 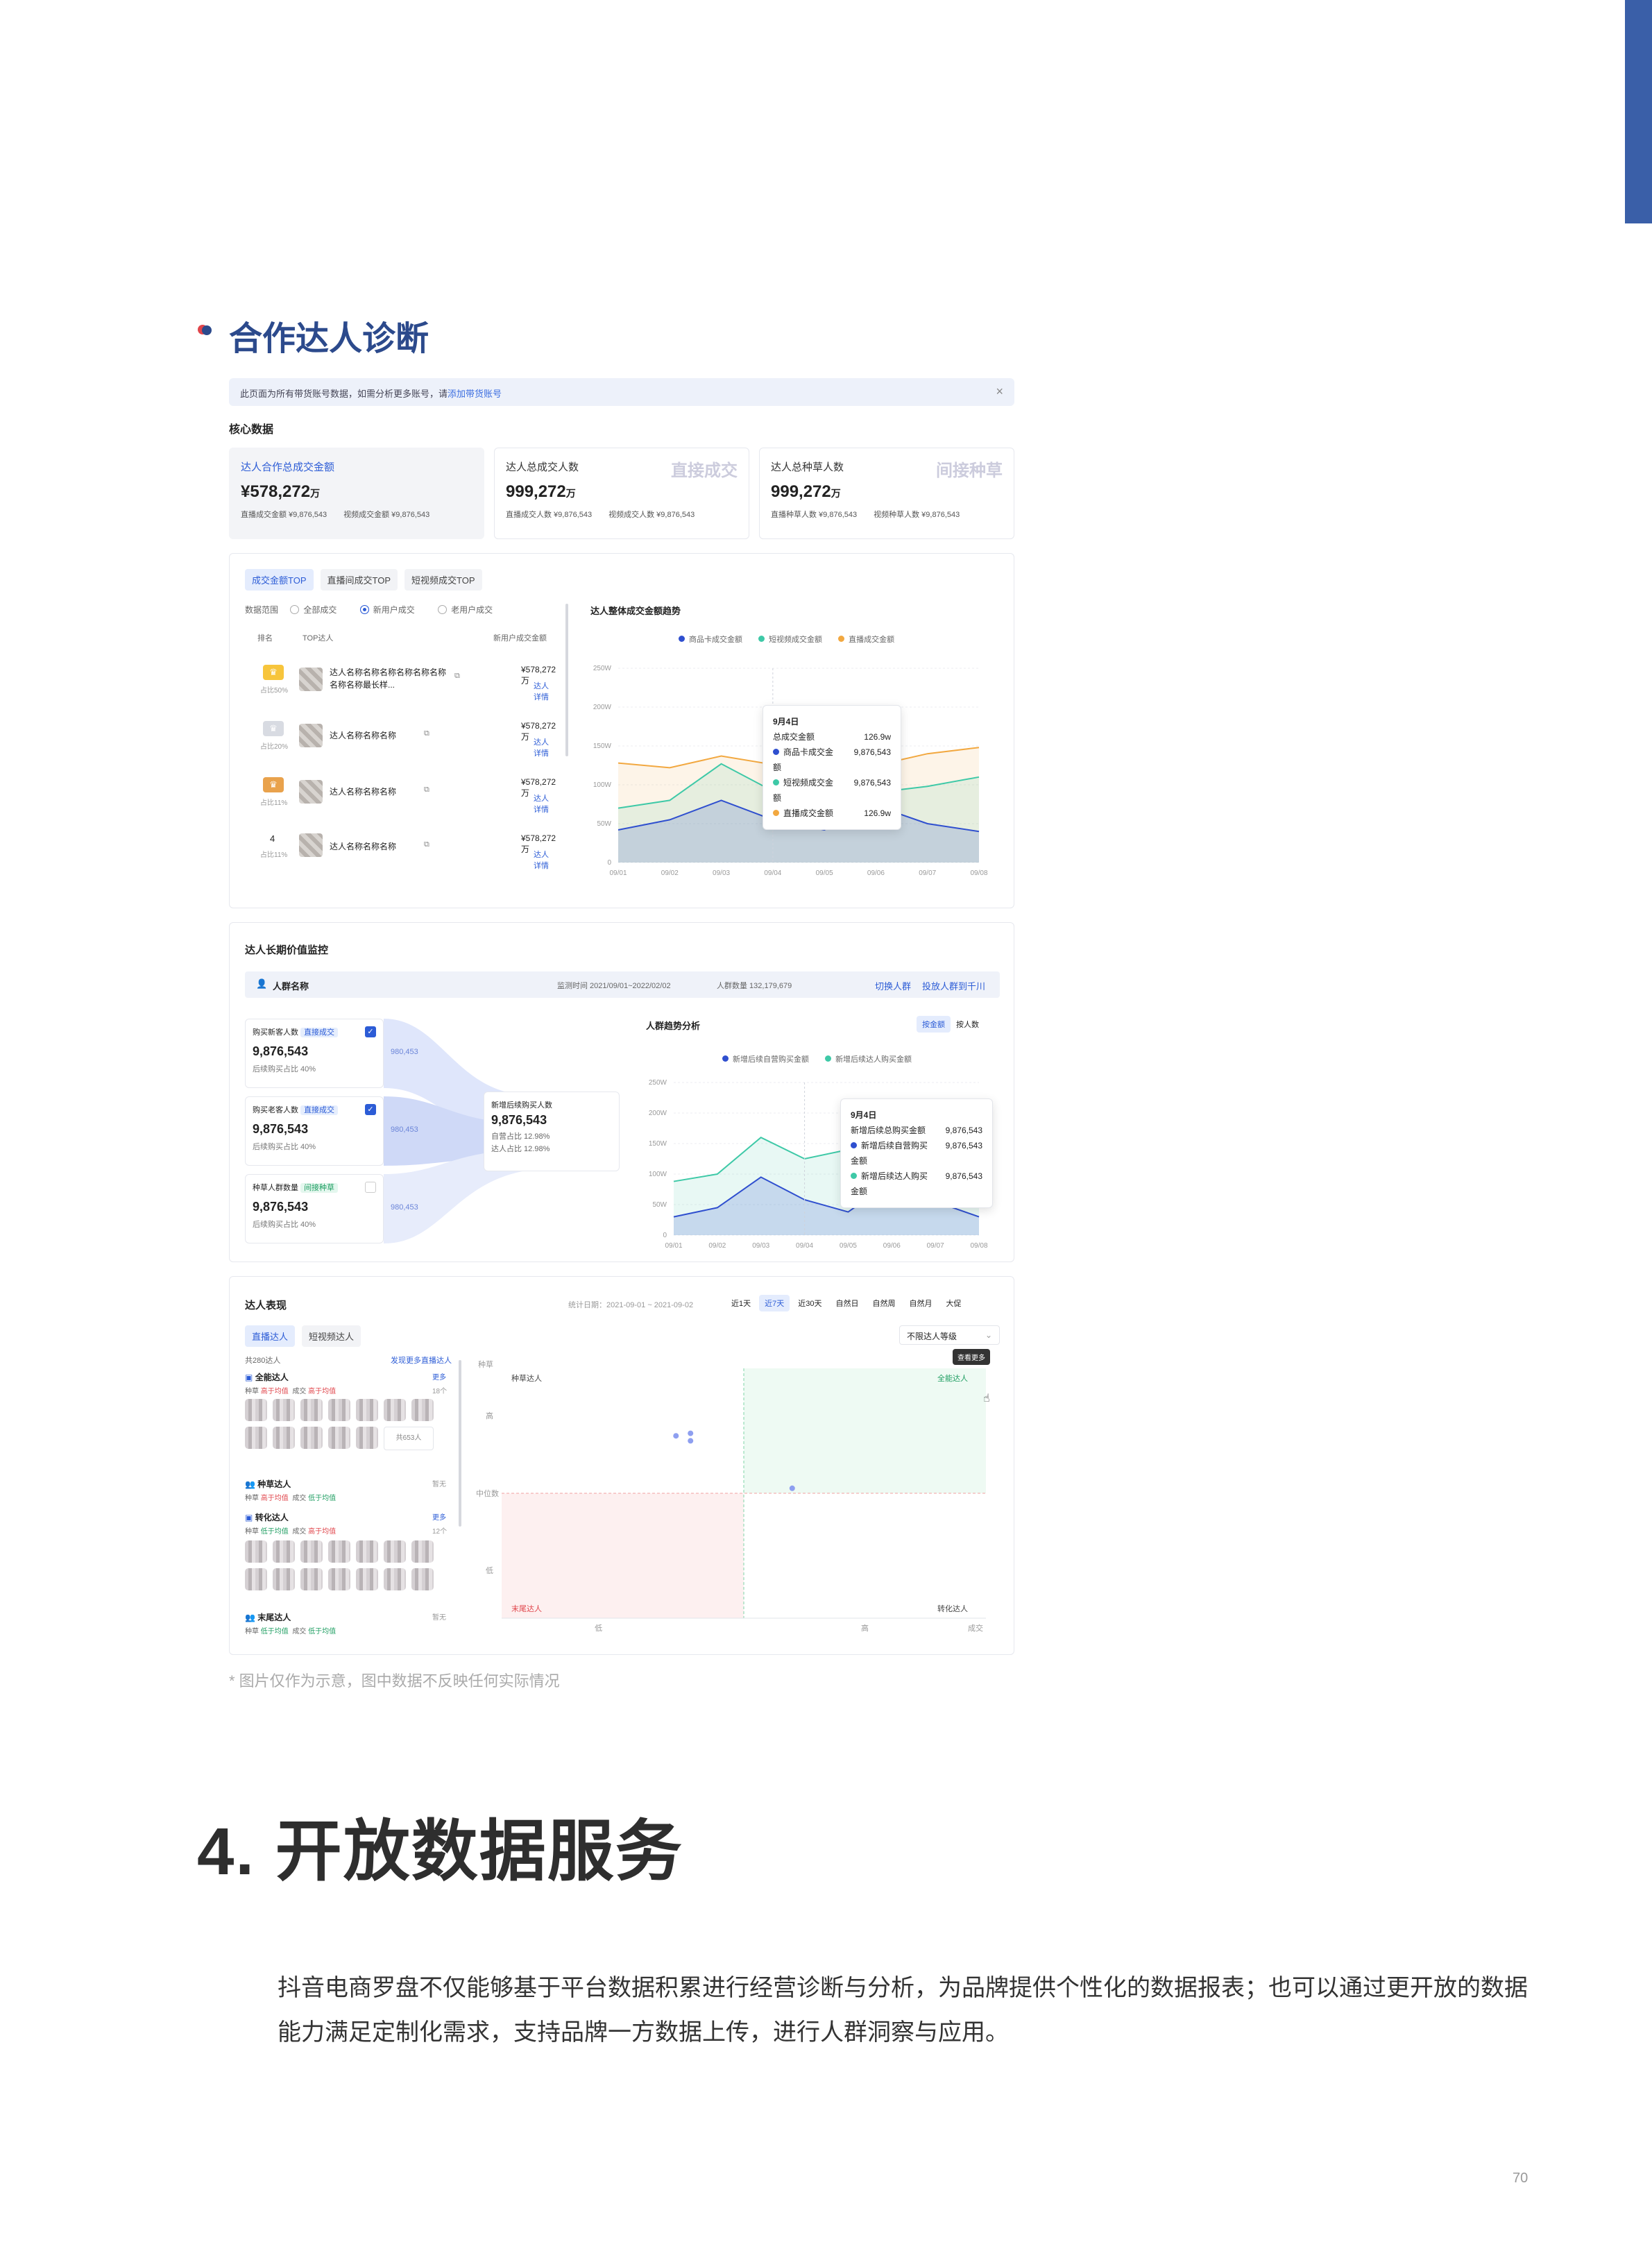 I want to click on box-sub: 后续购买占比 40%, so click(x=284, y=1069).